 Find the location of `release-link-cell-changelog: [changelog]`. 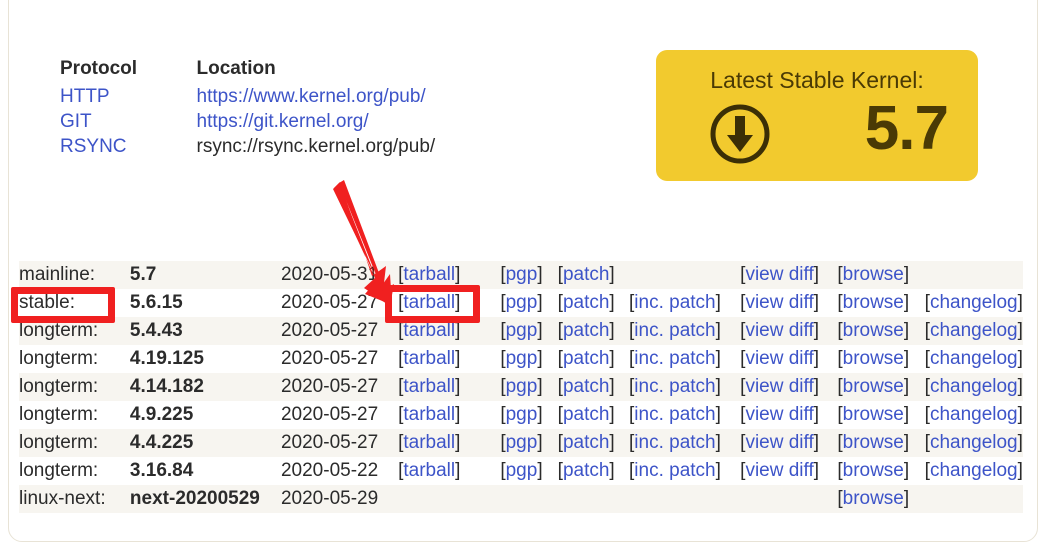

release-link-cell-changelog: [changelog] is located at coordinates (974, 443).